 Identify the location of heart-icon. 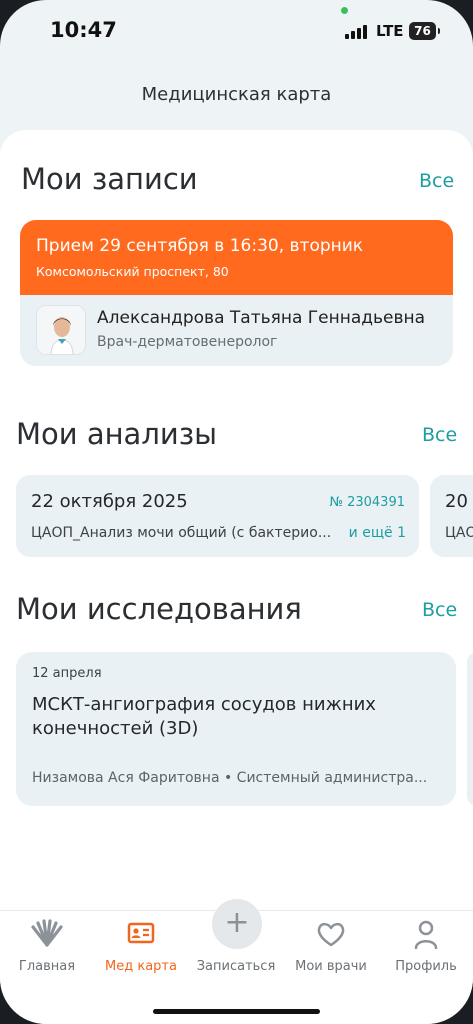
(331, 934).